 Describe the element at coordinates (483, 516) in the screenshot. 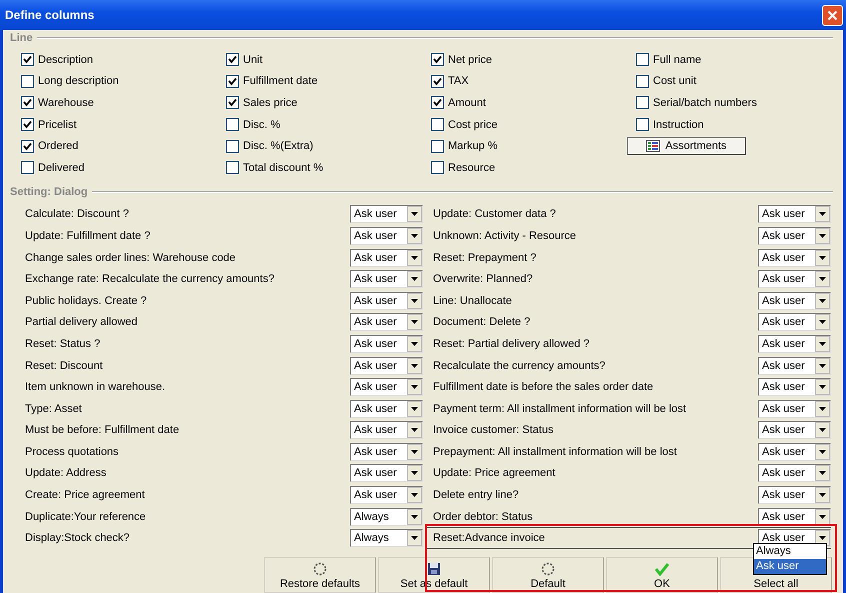

I see `setting-label: Order debtor: Status` at that location.